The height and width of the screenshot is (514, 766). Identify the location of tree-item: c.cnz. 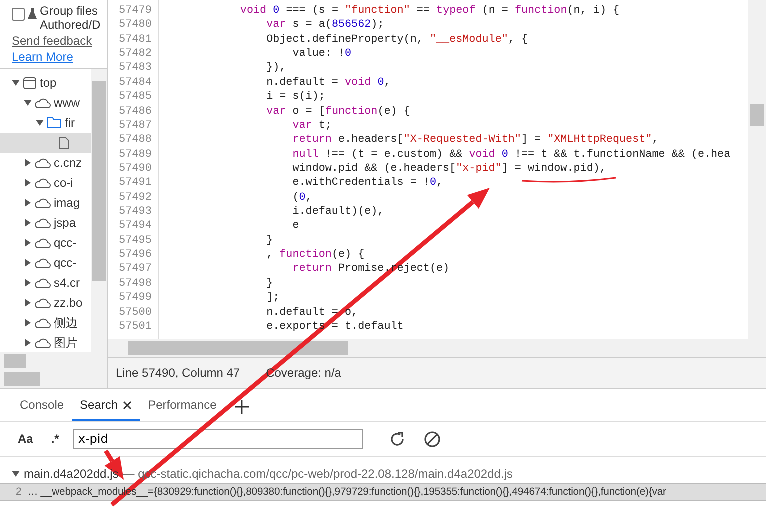
(45, 163).